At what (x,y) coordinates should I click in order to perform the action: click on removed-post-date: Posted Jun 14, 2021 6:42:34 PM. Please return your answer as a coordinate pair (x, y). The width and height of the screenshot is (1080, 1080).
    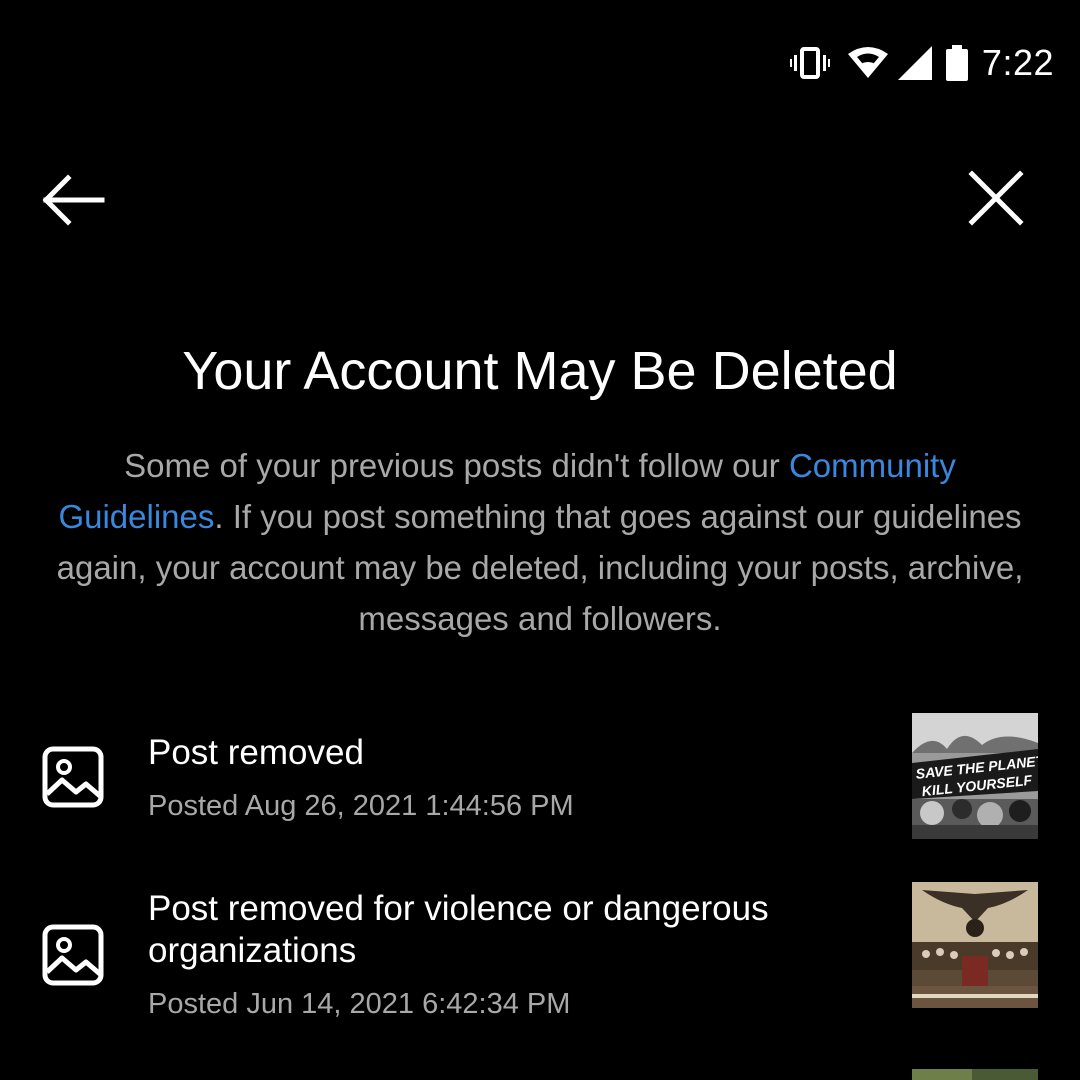
    Looking at the image, I should click on (359, 1004).